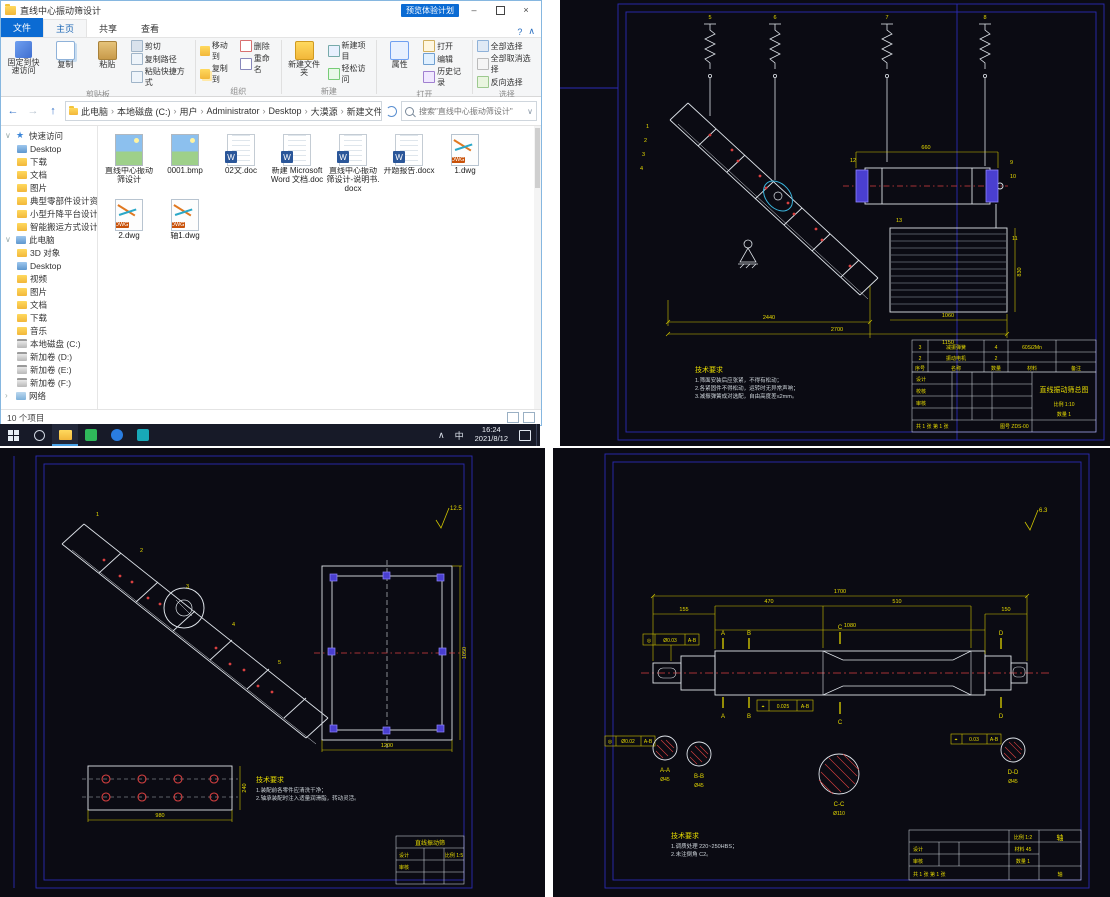  Describe the element at coordinates (185, 220) in the screenshot. I see `file-item: DWG 轴1.dwg` at that location.